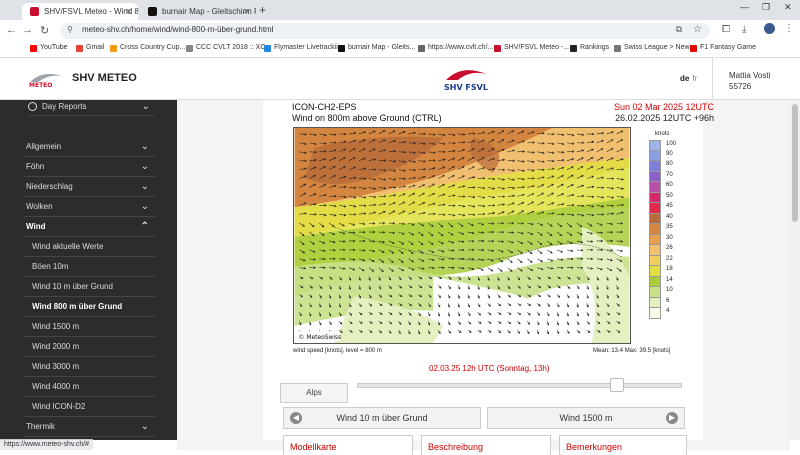  Describe the element at coordinates (723, 48) in the screenshot. I see `bookmark-item: F1 Fantasy Game` at that location.